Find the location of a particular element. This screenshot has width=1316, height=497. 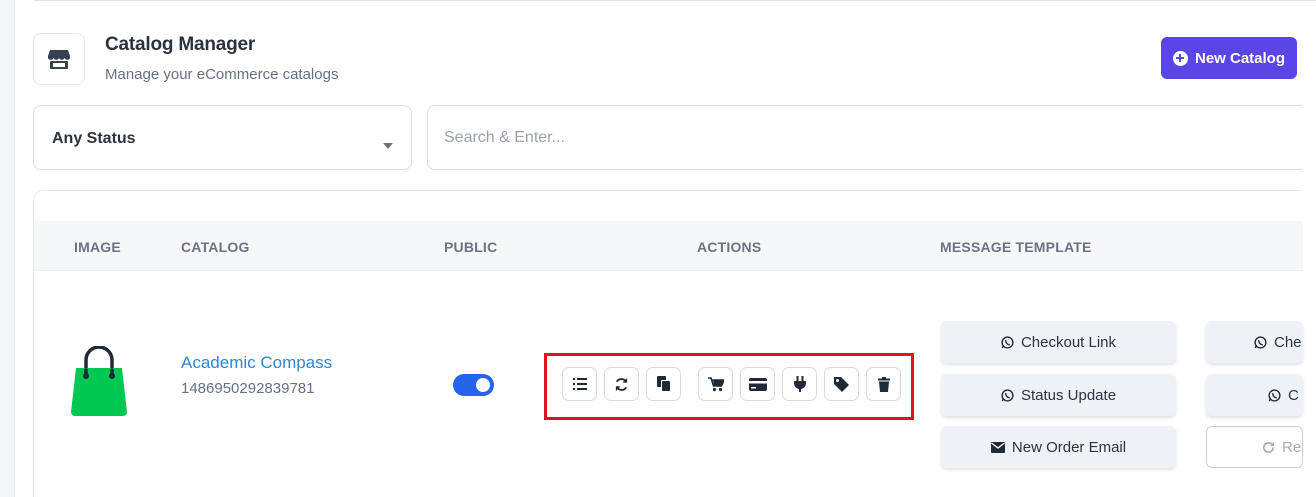

column-header-image: IMAGE is located at coordinates (97, 247).